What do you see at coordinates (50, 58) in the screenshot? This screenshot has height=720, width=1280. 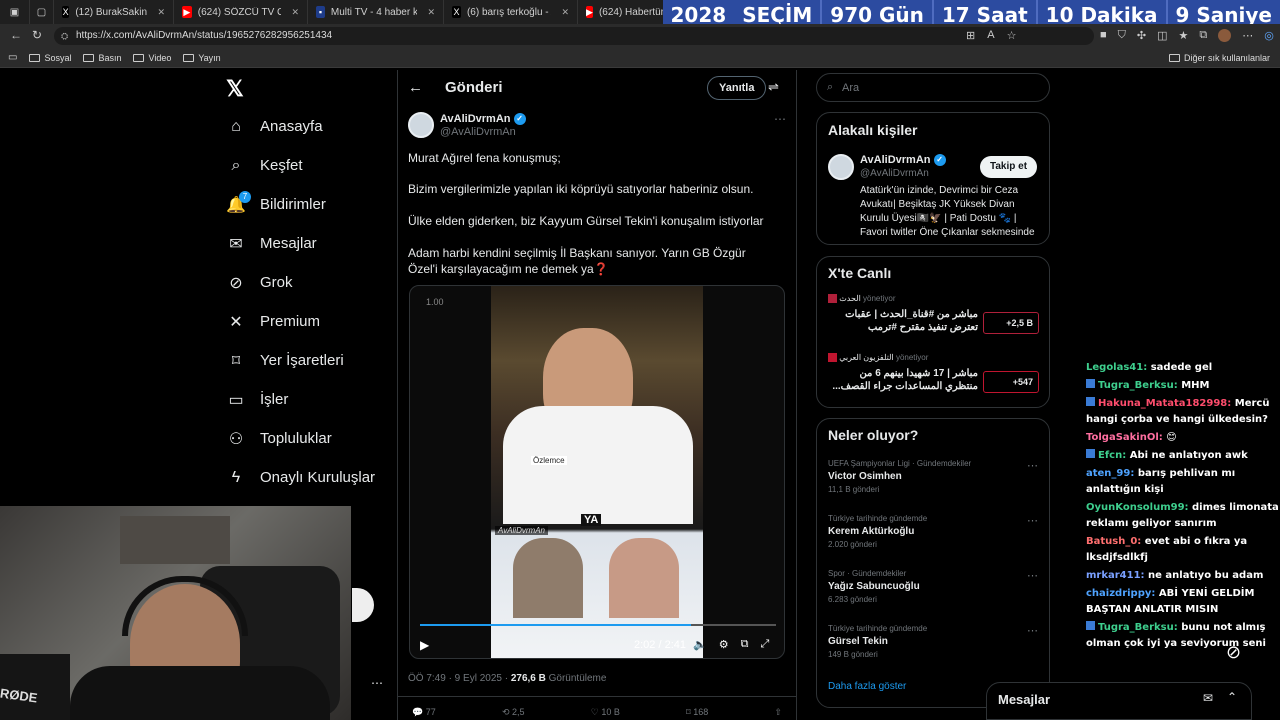 I see `bookmark-sosyal: Sosyal` at bounding box center [50, 58].